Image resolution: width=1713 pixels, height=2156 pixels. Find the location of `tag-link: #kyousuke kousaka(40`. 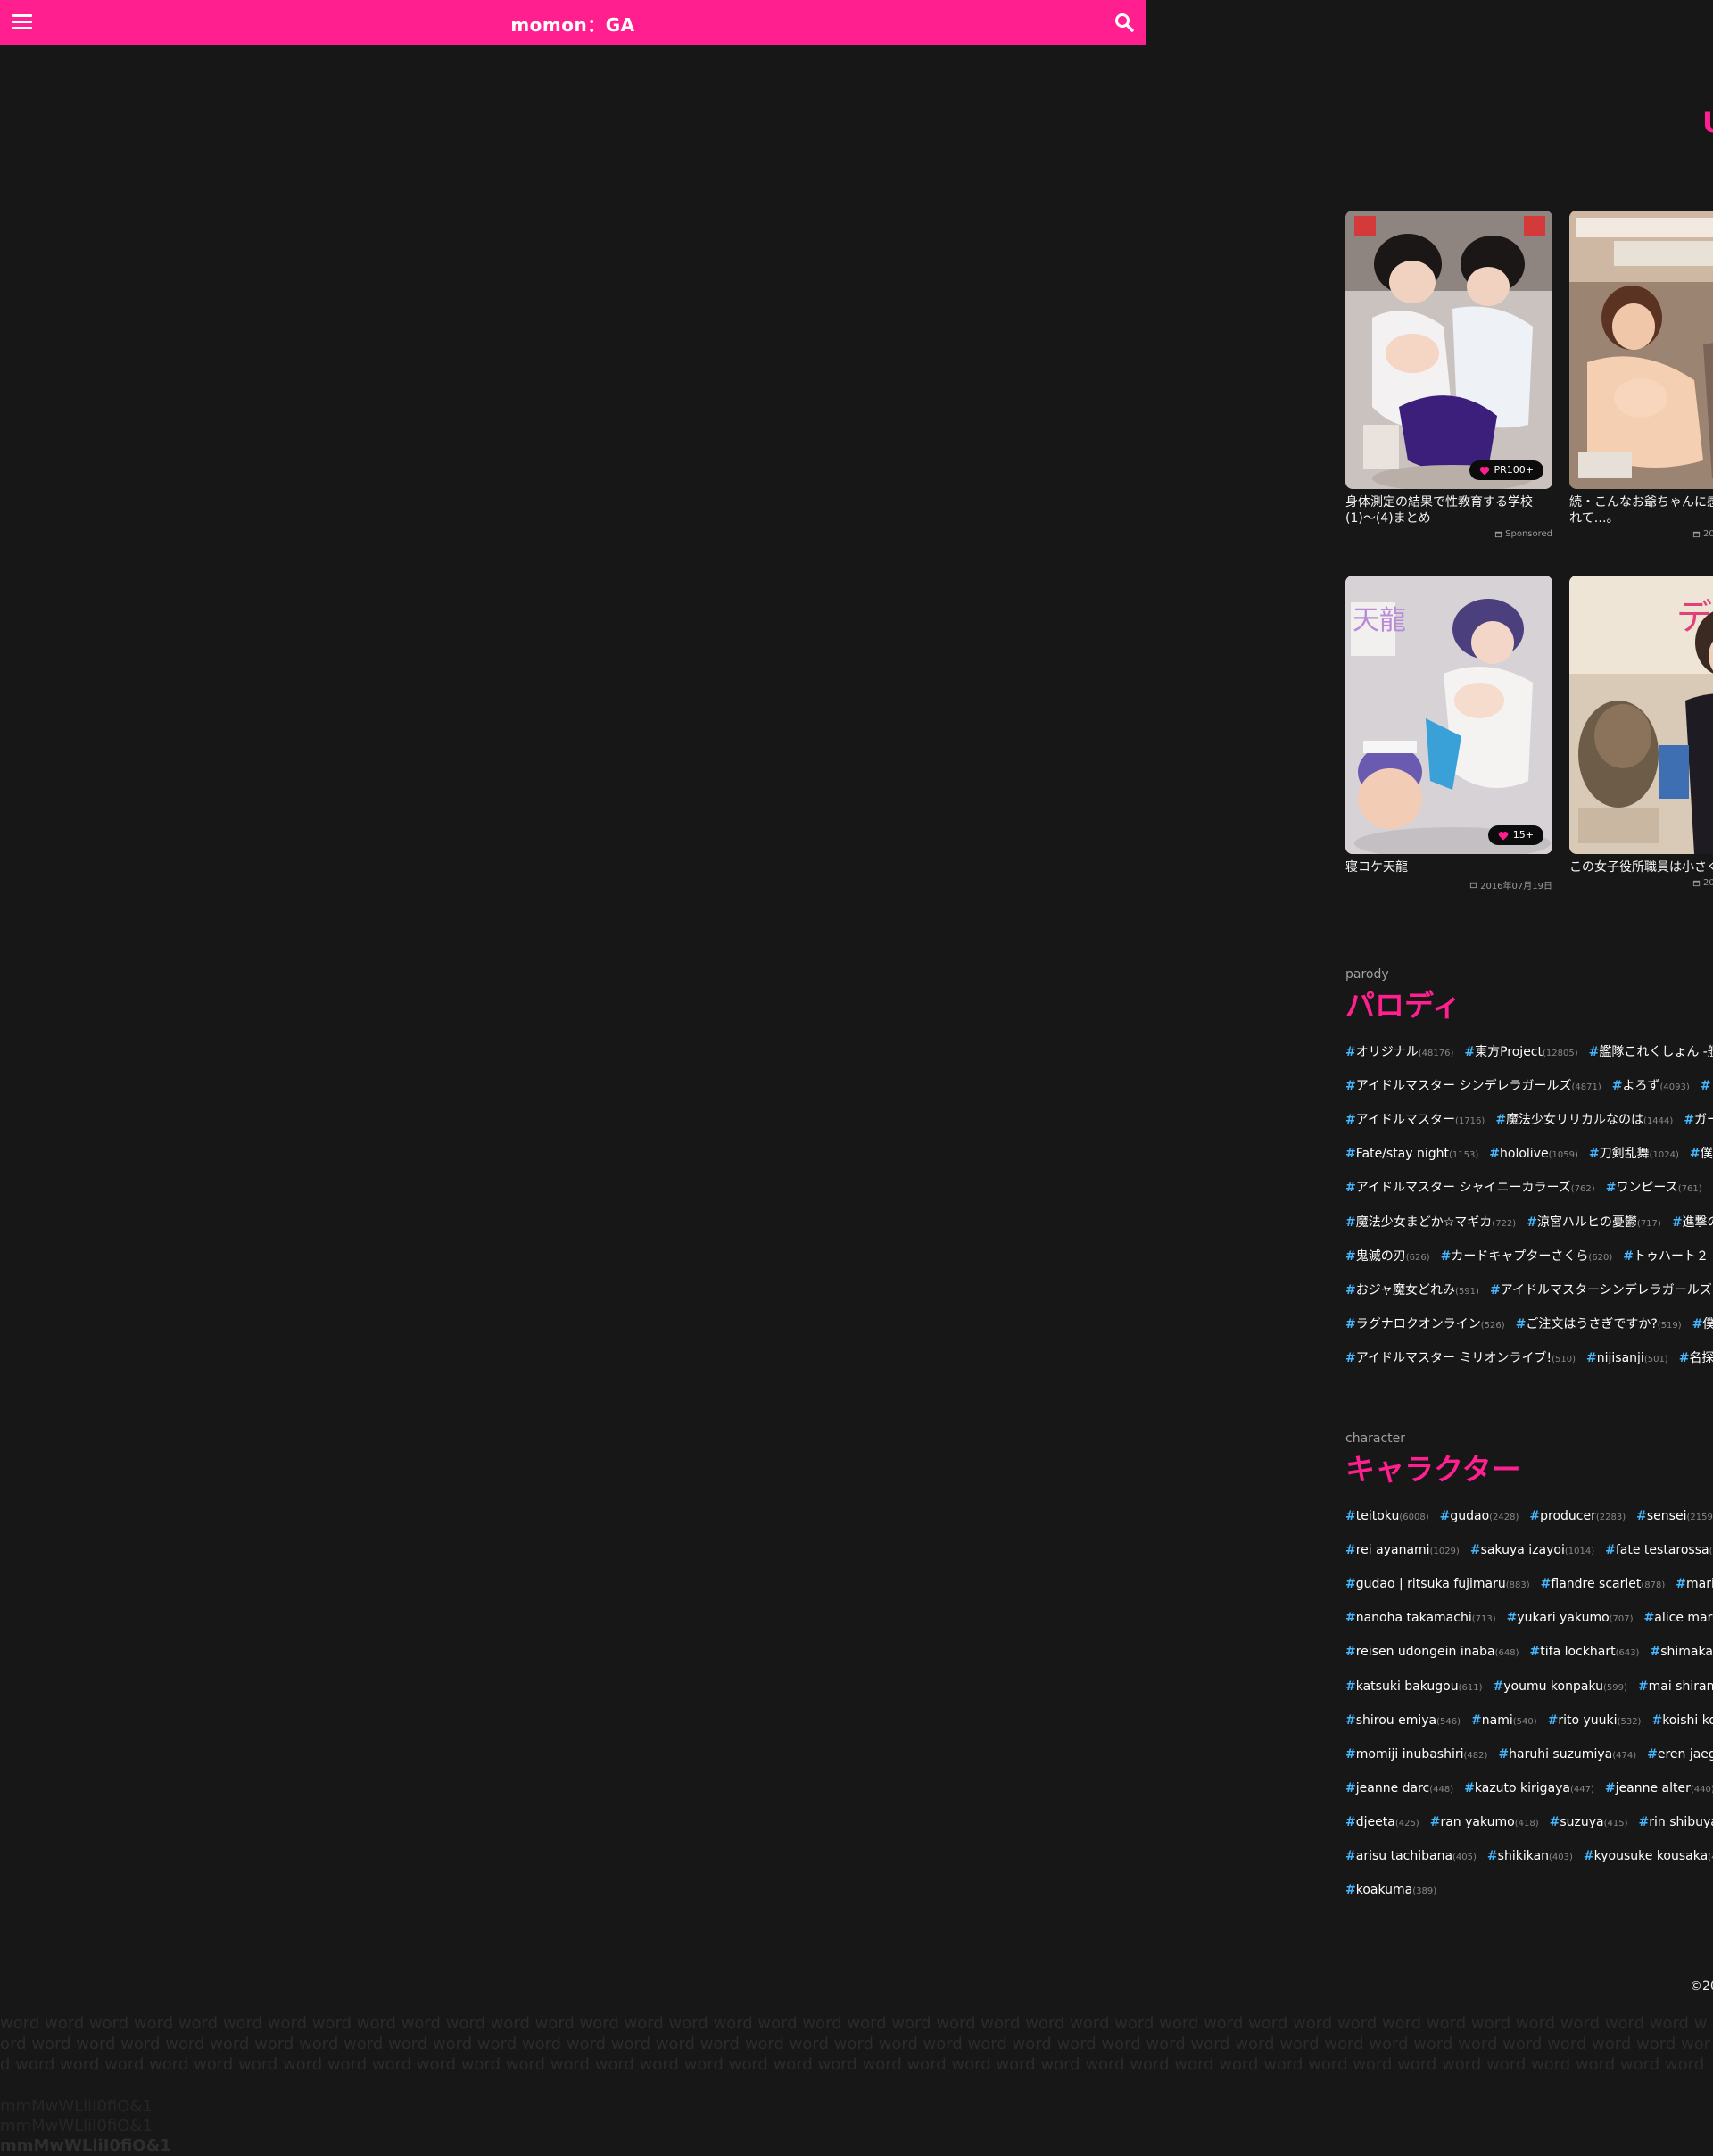

tag-link: #kyousuke kousaka(40 is located at coordinates (1648, 1857).